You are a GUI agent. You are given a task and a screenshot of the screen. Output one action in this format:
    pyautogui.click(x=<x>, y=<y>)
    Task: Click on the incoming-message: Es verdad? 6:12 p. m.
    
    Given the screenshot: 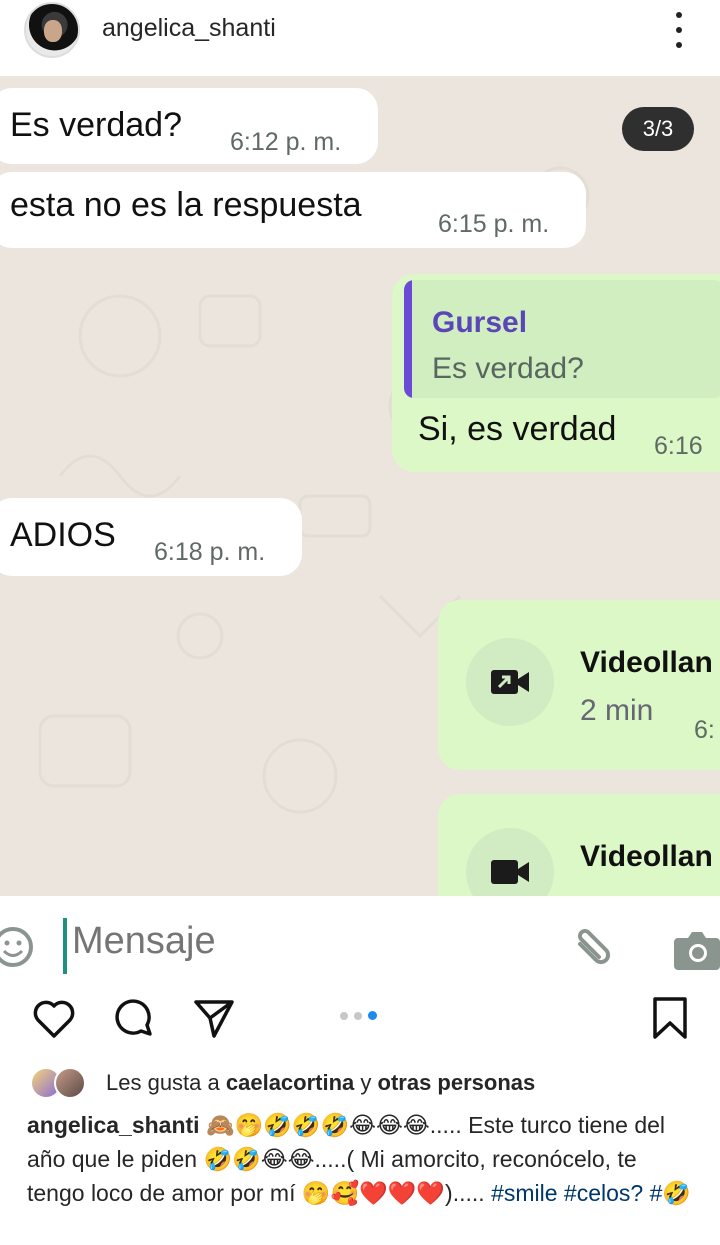 What is the action you would take?
    pyautogui.click(x=189, y=126)
    